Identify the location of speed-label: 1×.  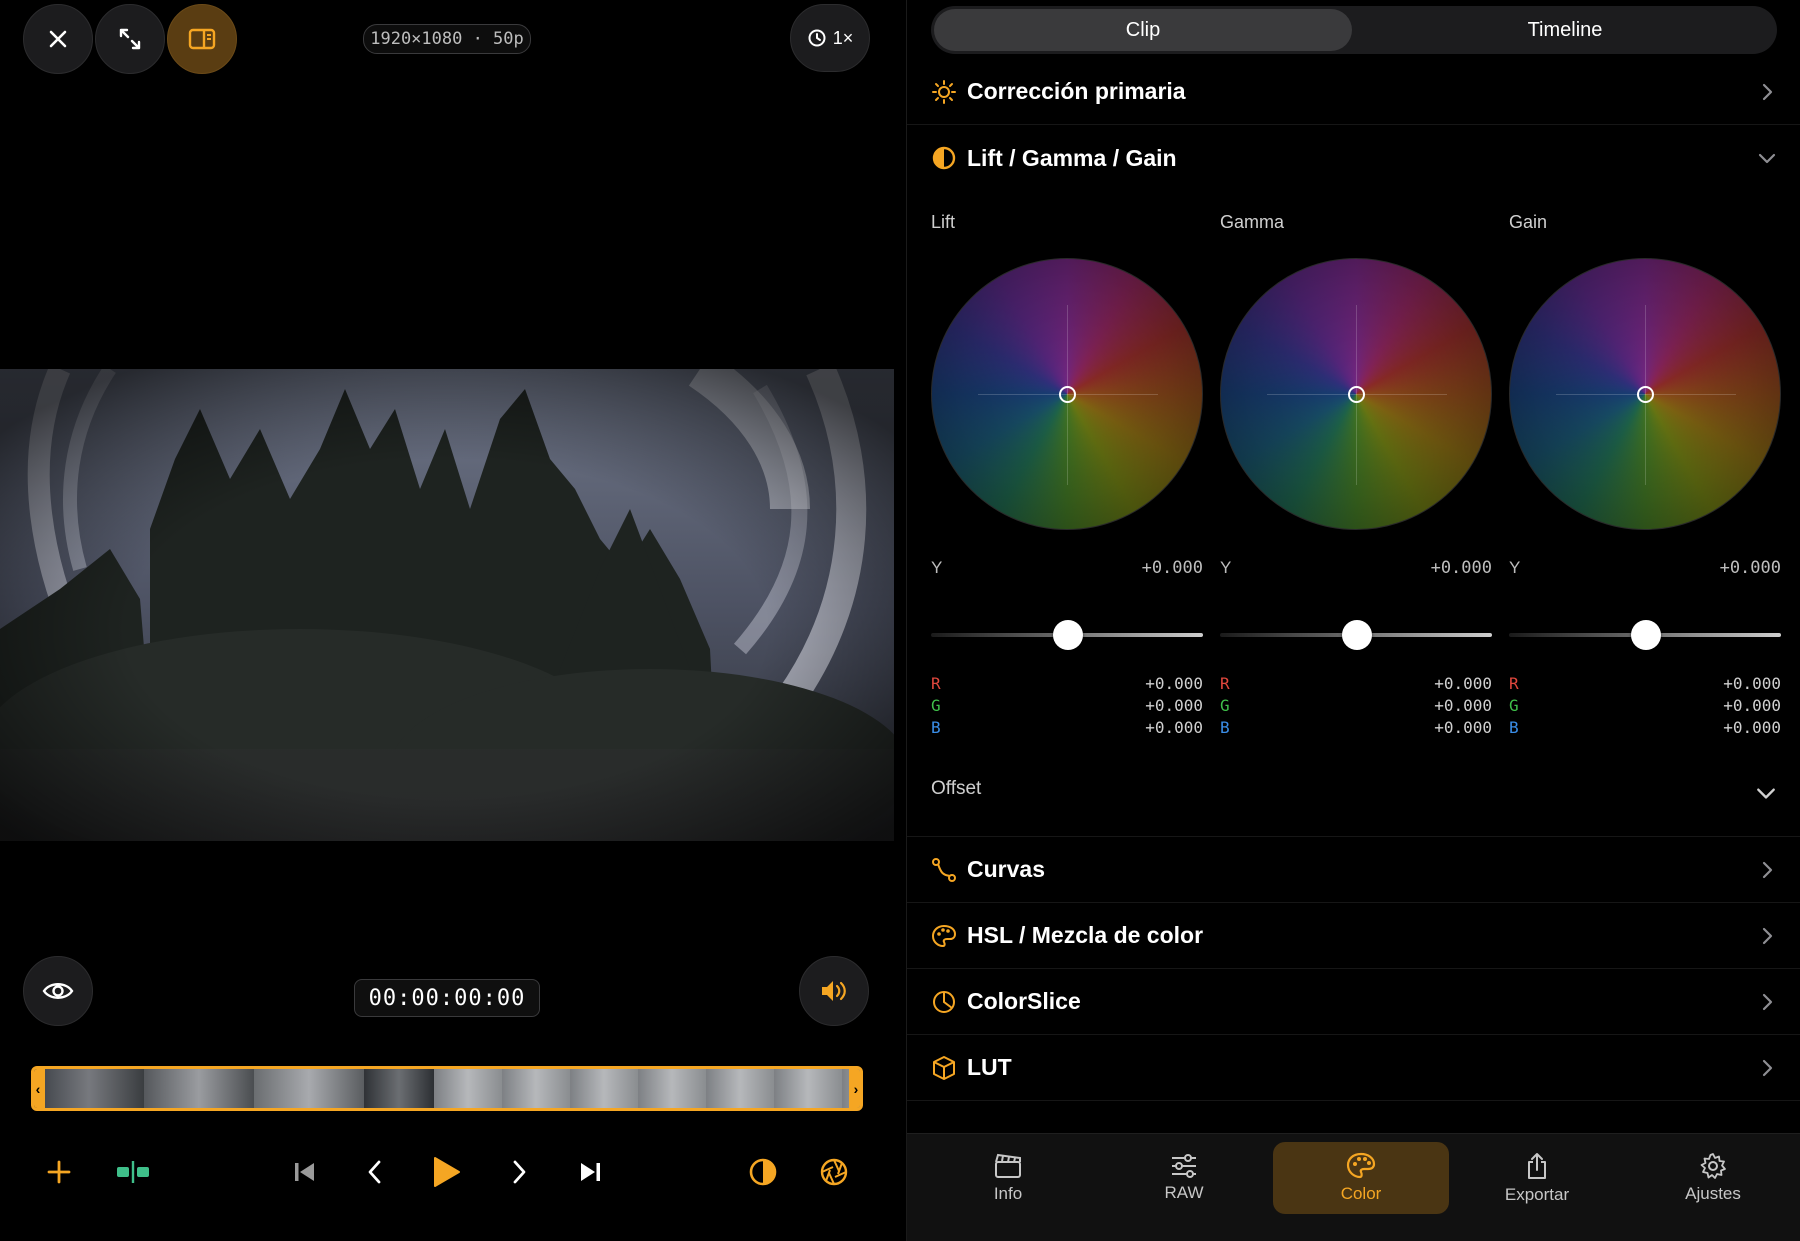
(843, 37).